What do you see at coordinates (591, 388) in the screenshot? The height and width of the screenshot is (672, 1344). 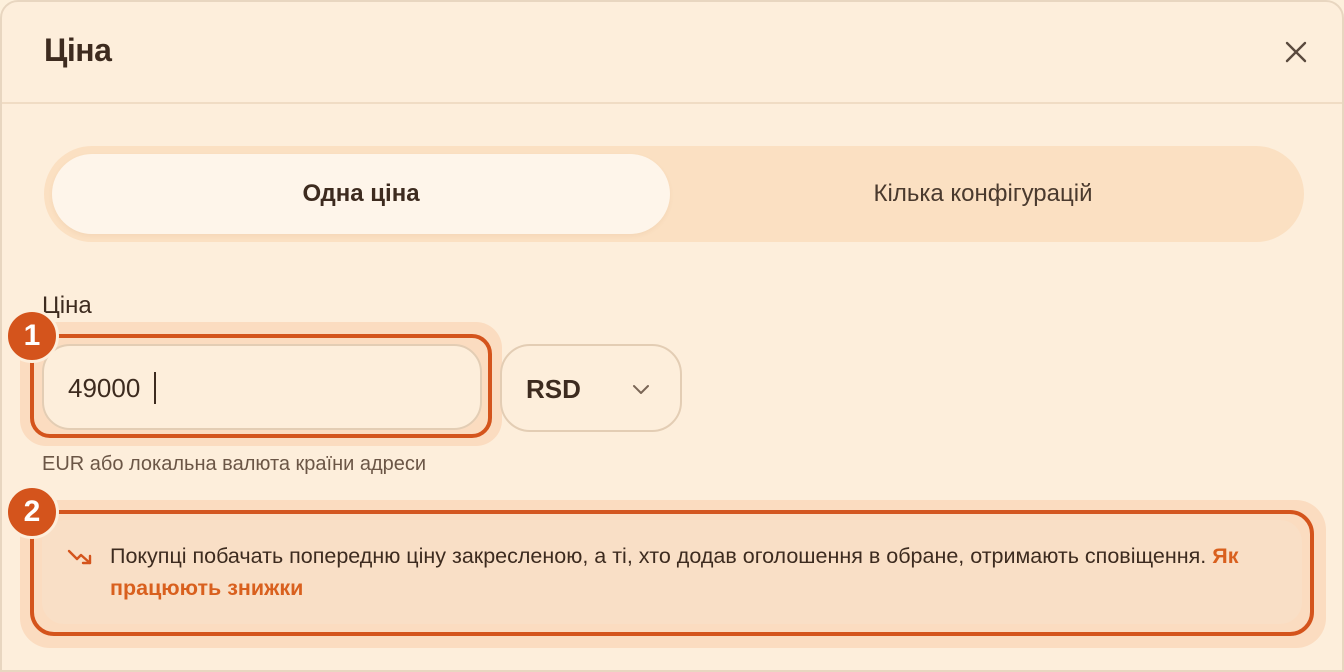 I see `currency-select: RSD` at bounding box center [591, 388].